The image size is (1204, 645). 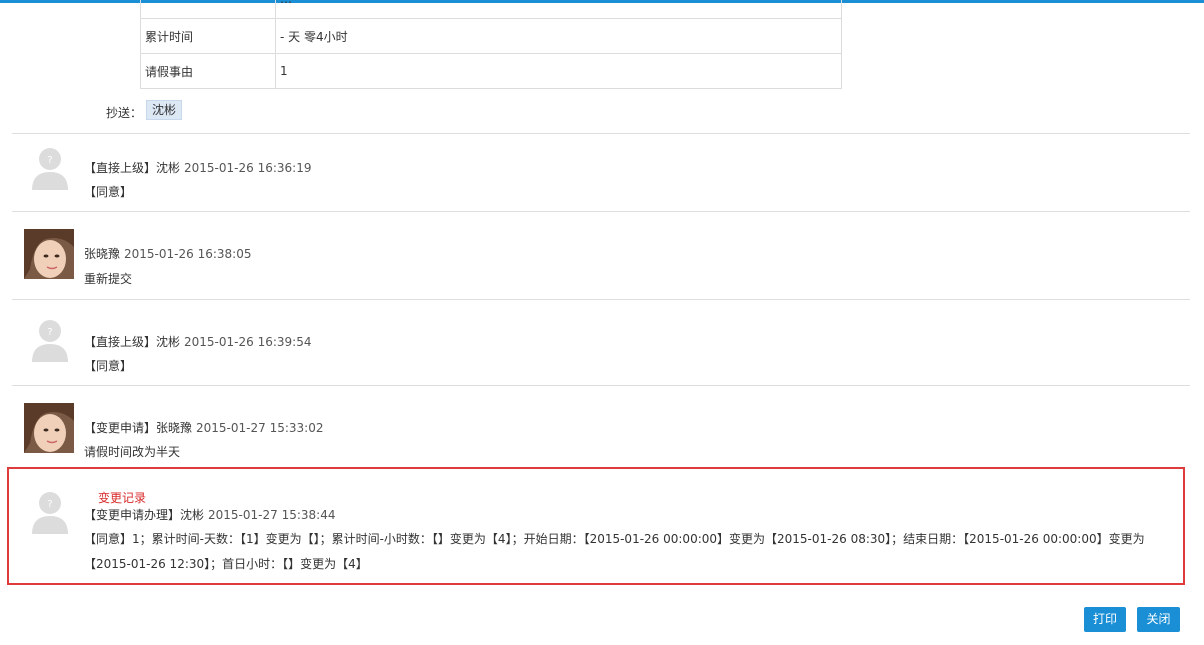 What do you see at coordinates (208, 9) in the screenshot?
I see `table-cell` at bounding box center [208, 9].